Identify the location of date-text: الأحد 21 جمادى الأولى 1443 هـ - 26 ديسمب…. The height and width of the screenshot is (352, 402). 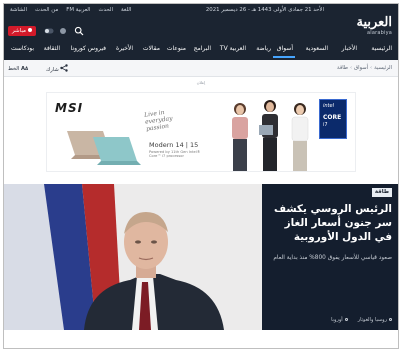
(264, 10).